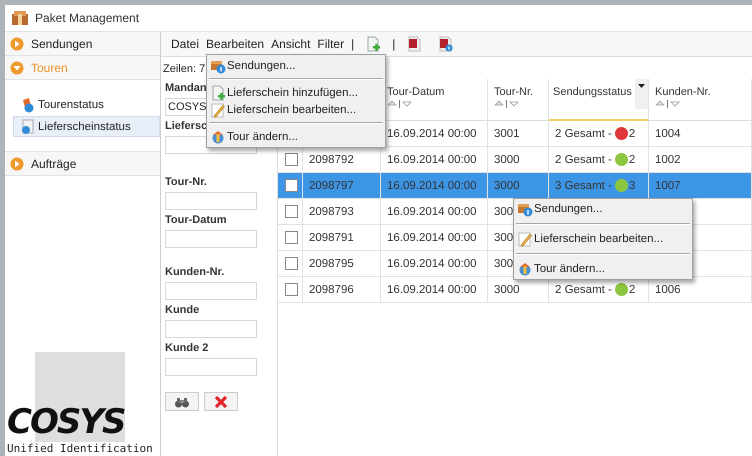 The image size is (752, 456). Describe the element at coordinates (186, 89) in the screenshot. I see `field-label: Mandan` at that location.